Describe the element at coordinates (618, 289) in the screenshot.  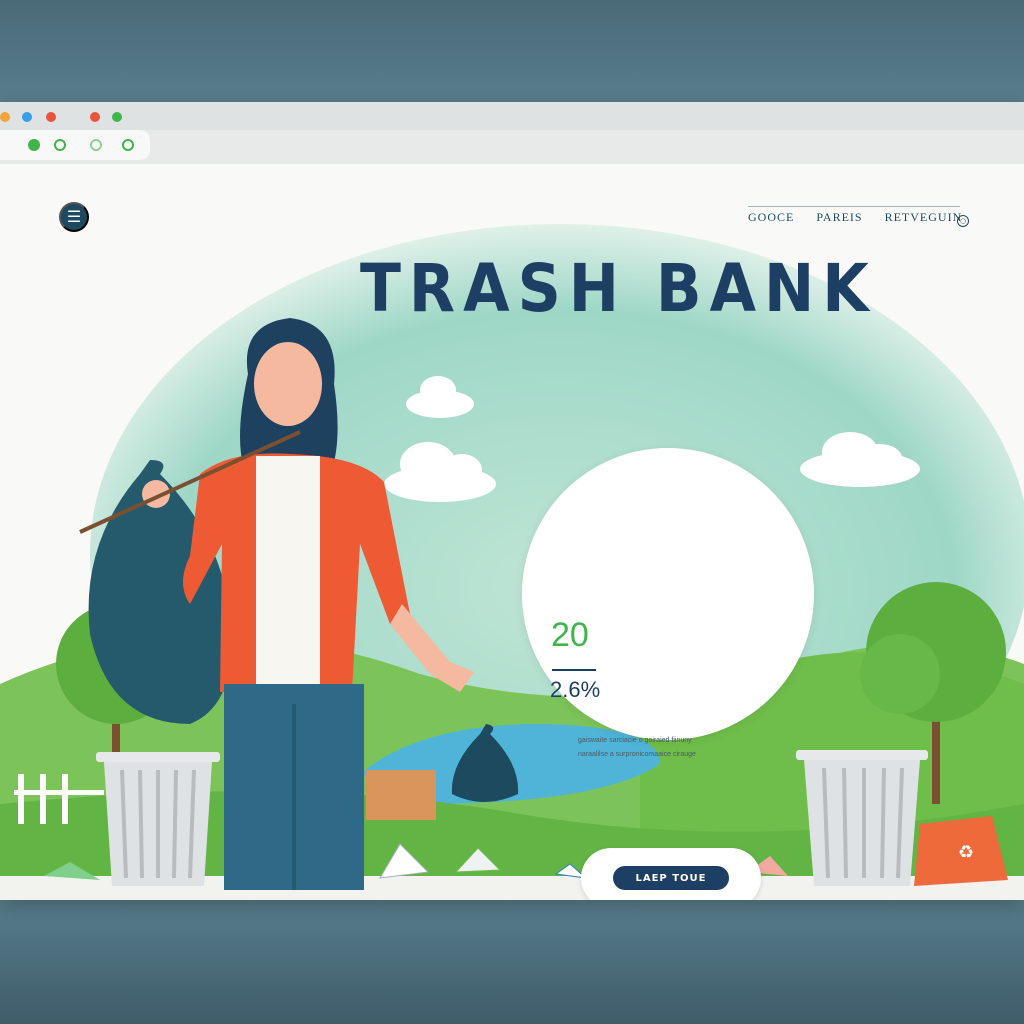
I see `page-title: TRASH BANK` at that location.